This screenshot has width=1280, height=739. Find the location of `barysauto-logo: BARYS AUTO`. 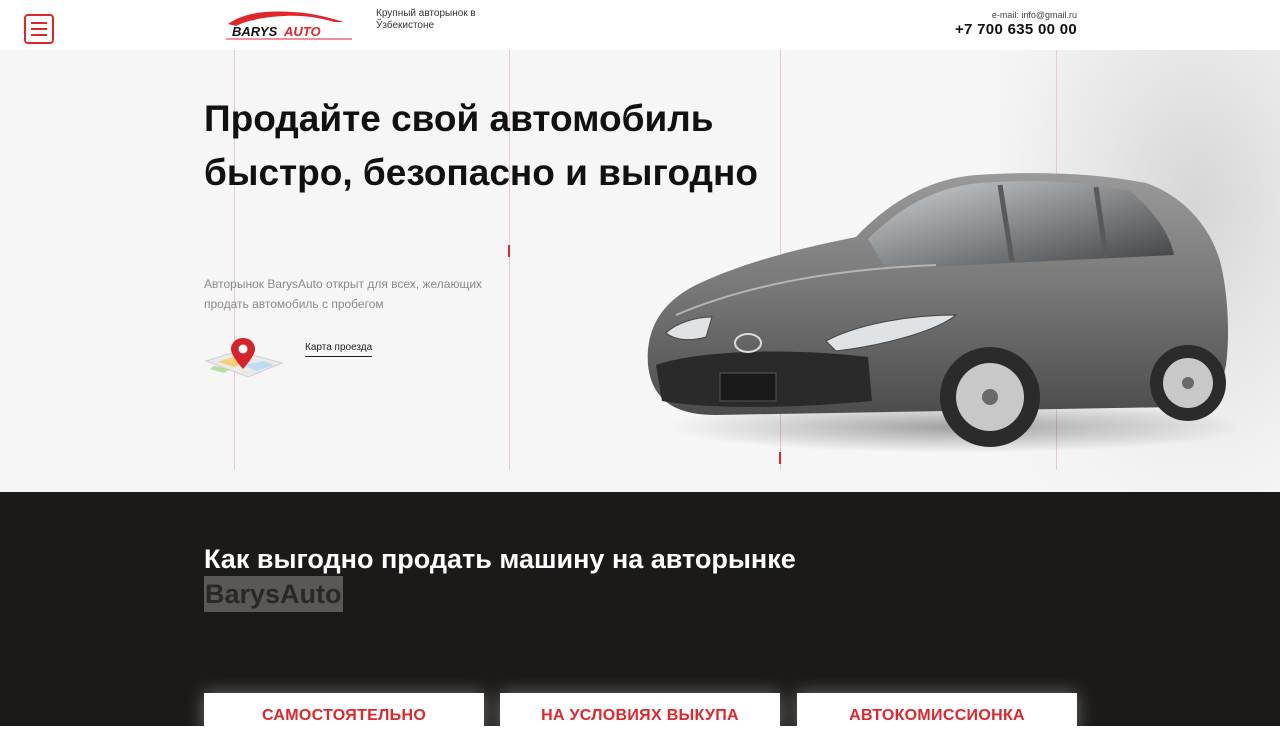

barysauto-logo: BARYS AUTO is located at coordinates (290, 25).